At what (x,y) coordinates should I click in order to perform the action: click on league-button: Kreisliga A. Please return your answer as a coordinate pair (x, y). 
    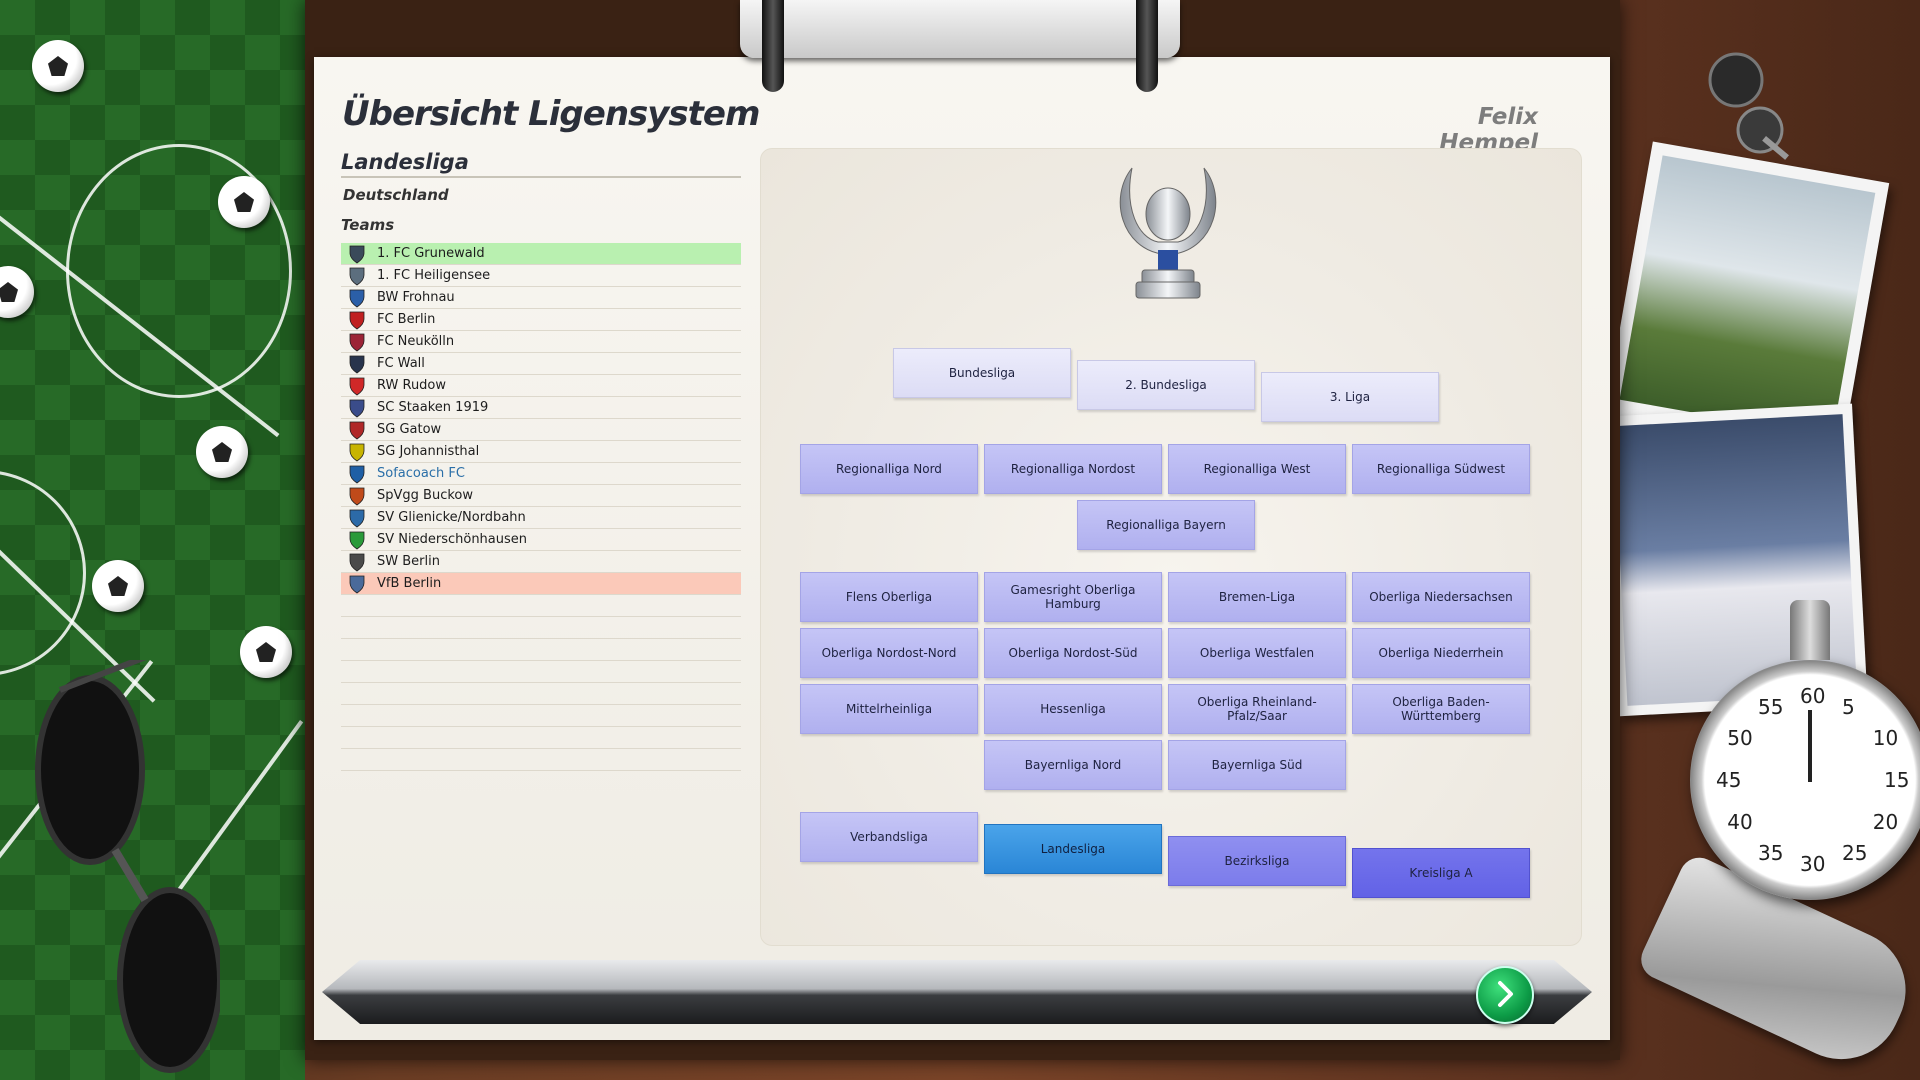
    Looking at the image, I should click on (1441, 873).